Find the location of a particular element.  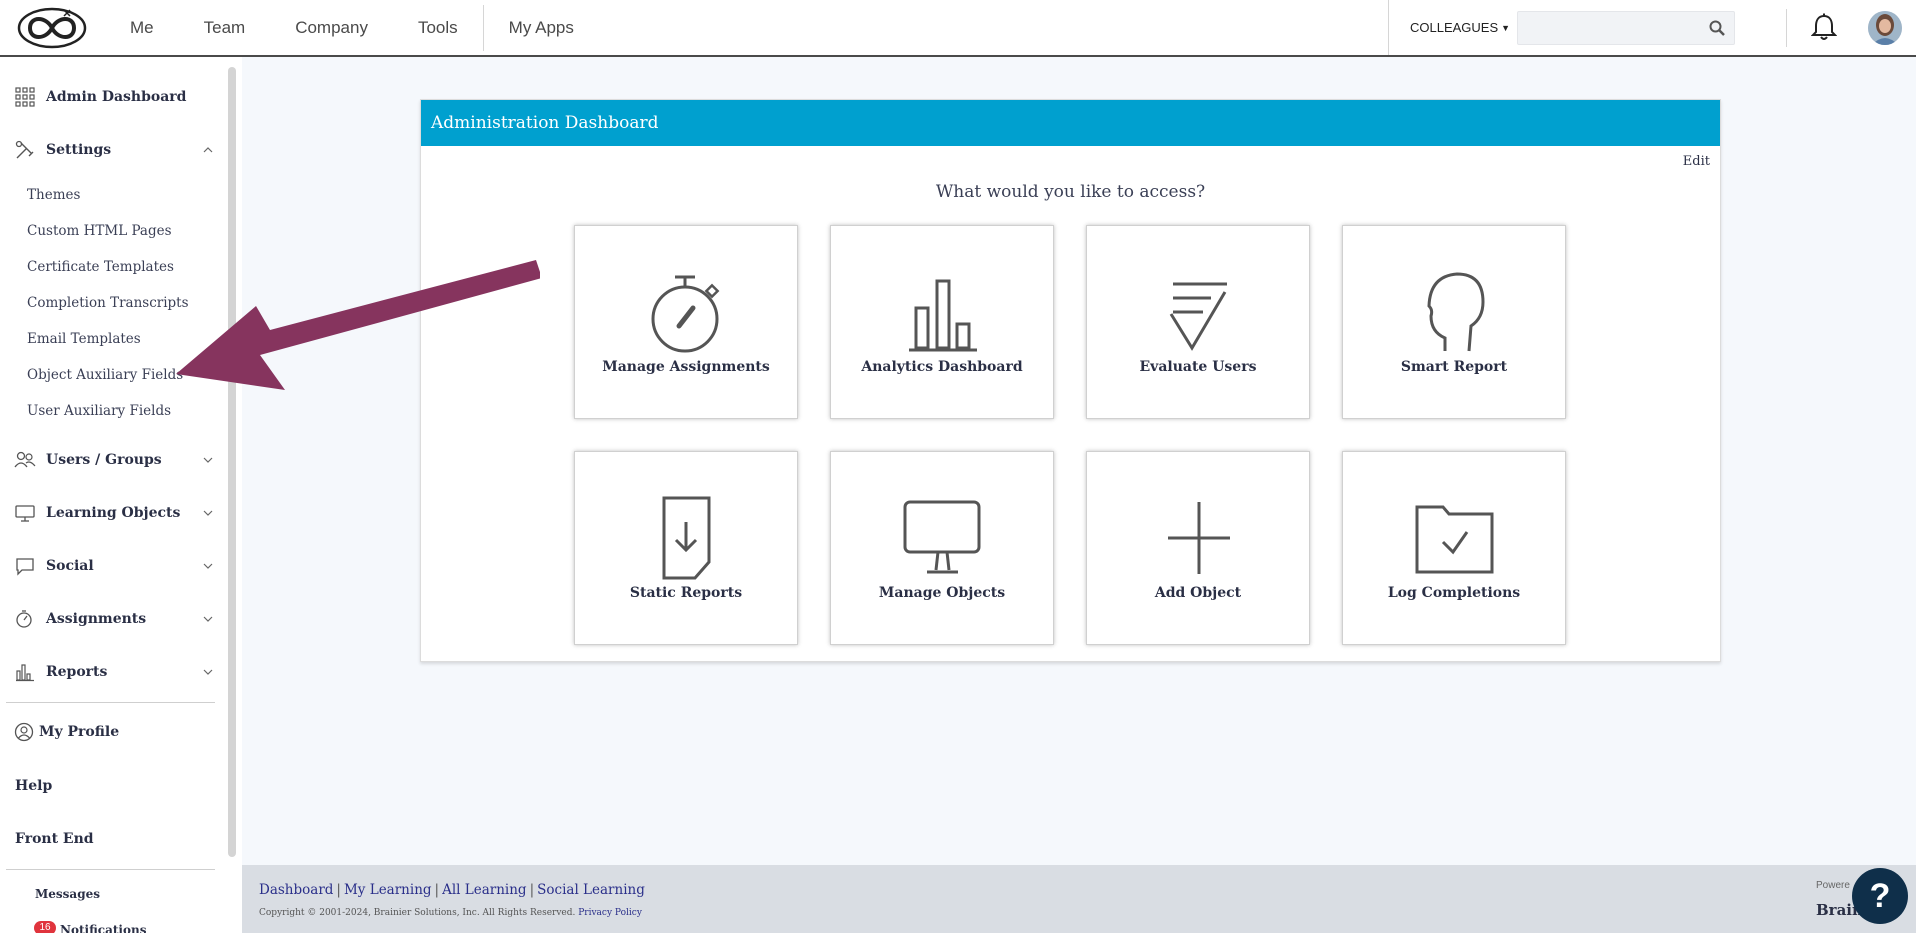

sidebar-label: Settings is located at coordinates (79, 150).